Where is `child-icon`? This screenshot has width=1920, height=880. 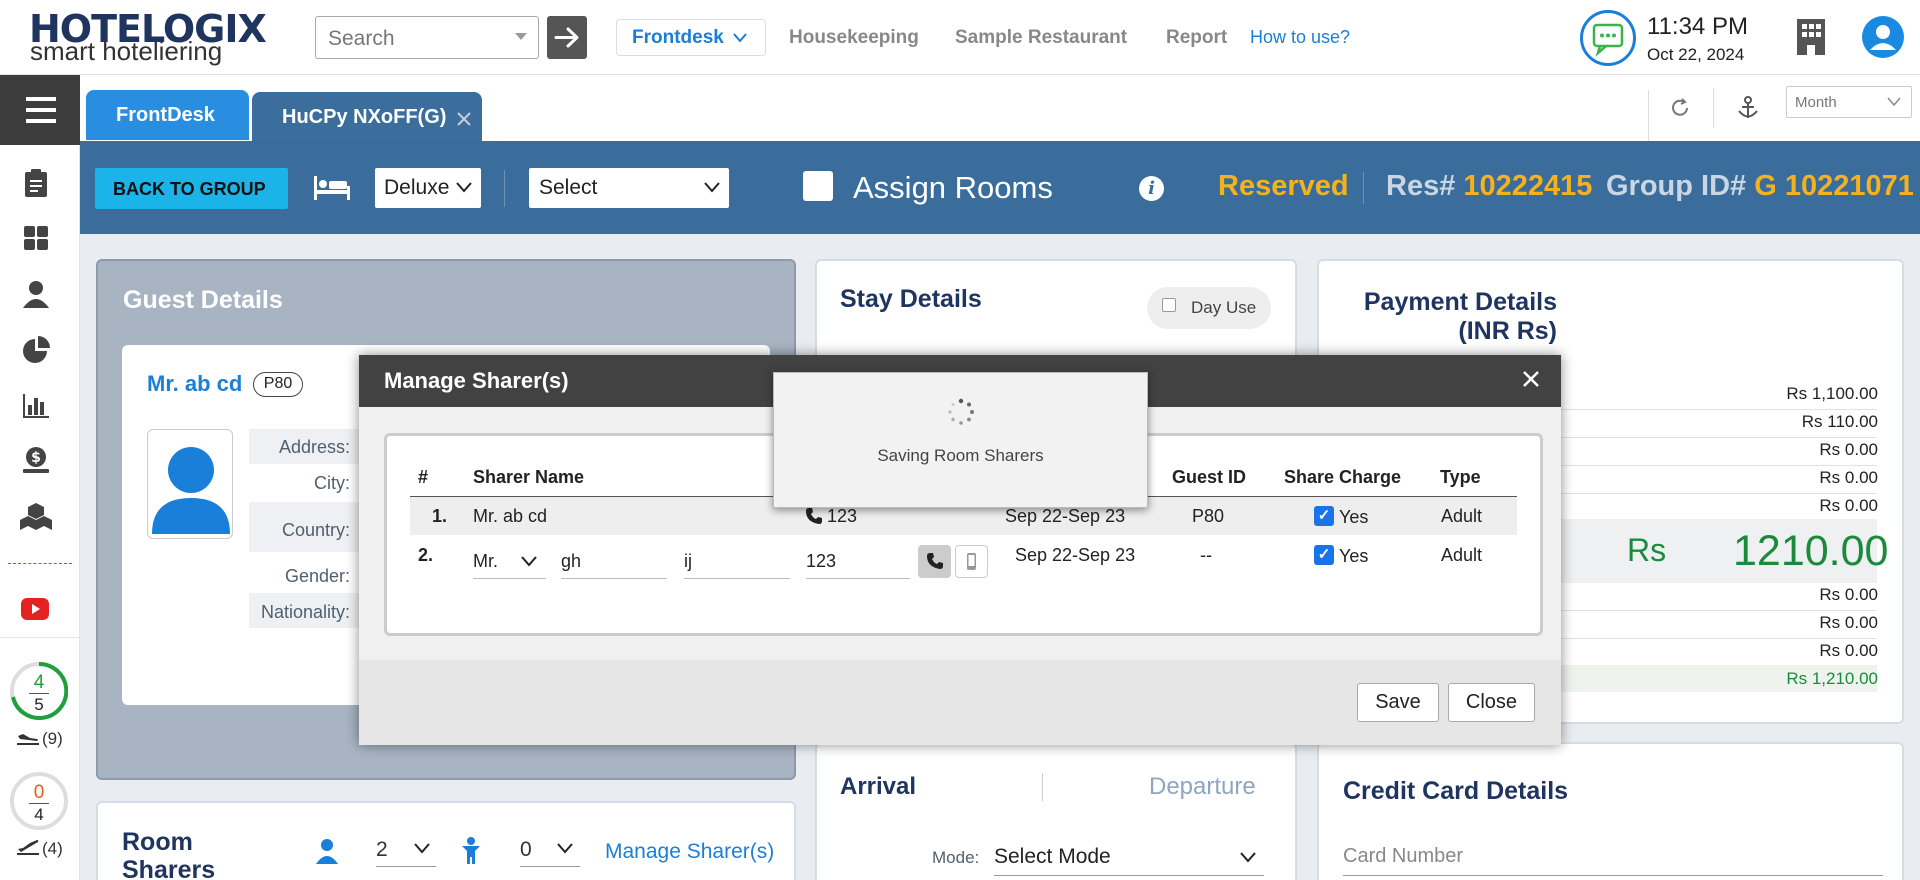 child-icon is located at coordinates (471, 850).